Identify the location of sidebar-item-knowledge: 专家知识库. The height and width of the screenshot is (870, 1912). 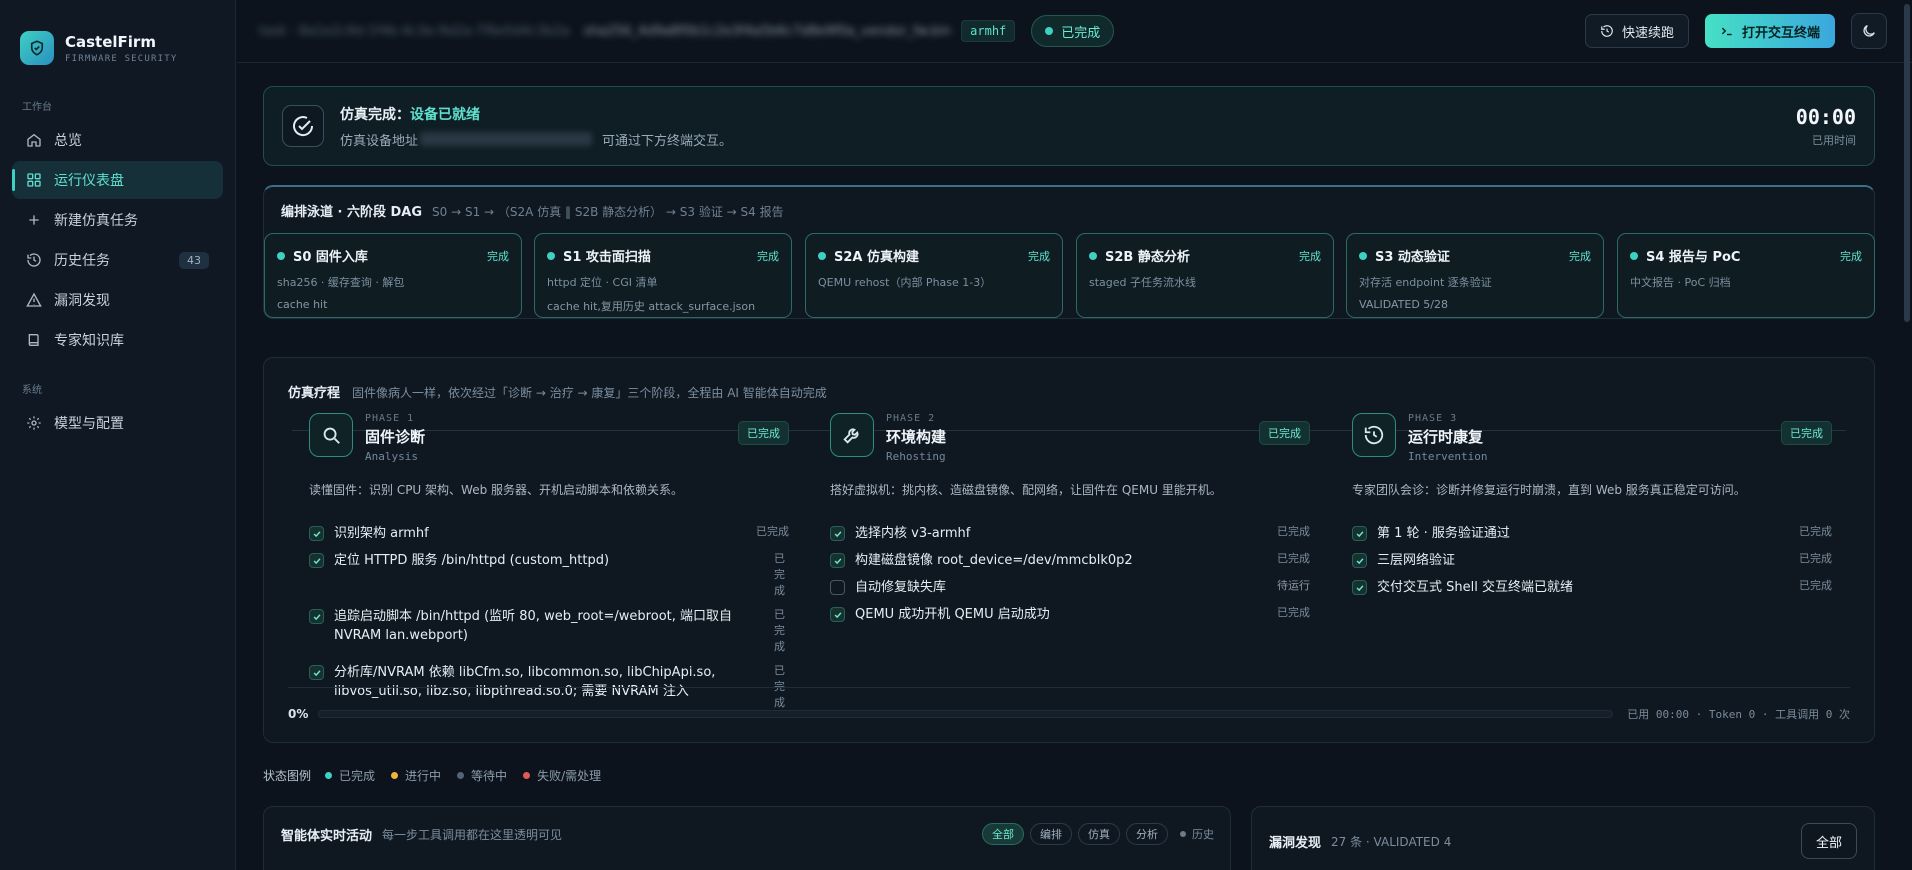
(117, 340).